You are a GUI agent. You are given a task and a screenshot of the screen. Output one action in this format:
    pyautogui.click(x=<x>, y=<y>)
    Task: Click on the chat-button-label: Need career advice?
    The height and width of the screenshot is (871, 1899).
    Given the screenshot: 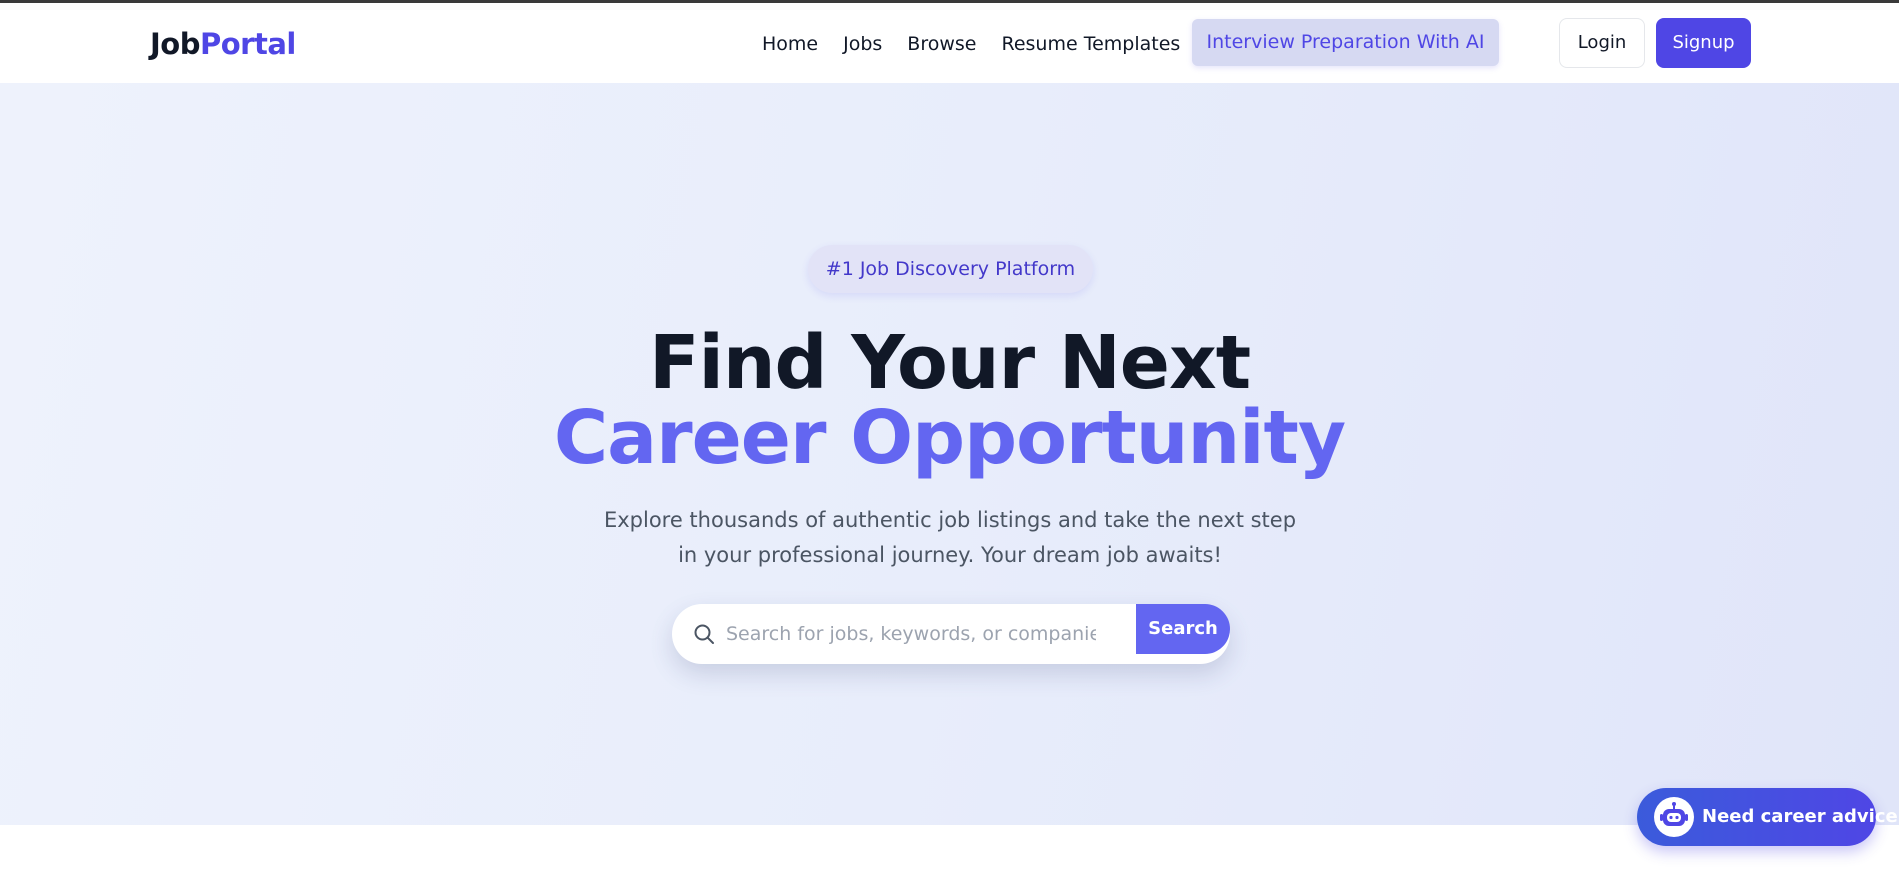 What is the action you would take?
    pyautogui.click(x=1800, y=816)
    